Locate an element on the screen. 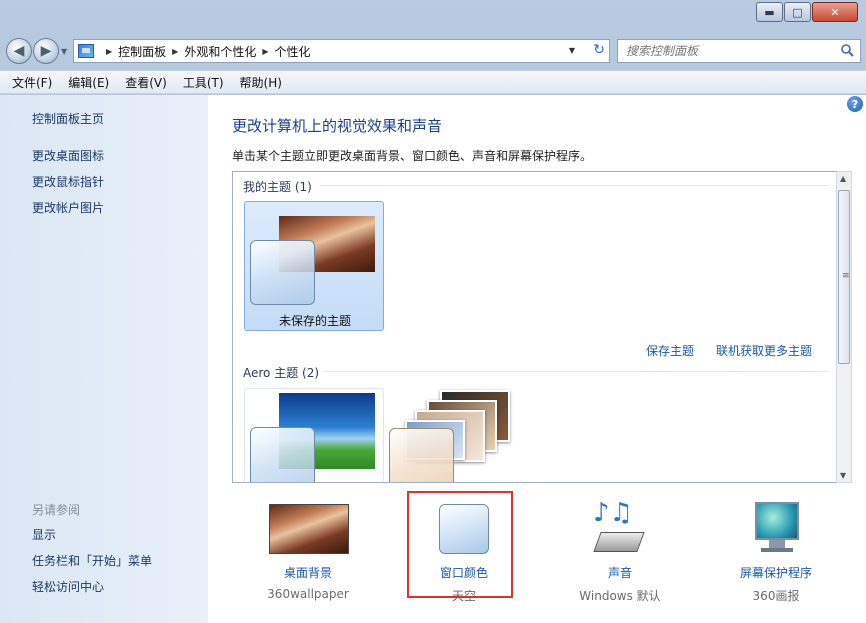 The width and height of the screenshot is (866, 623). maximize-button: □ is located at coordinates (797, 12).